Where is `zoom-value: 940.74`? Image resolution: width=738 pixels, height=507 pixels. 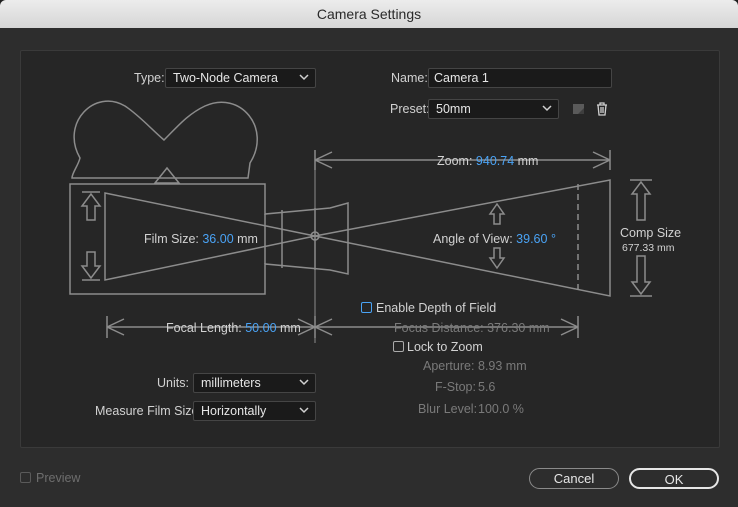
zoom-value: 940.74 is located at coordinates (495, 161).